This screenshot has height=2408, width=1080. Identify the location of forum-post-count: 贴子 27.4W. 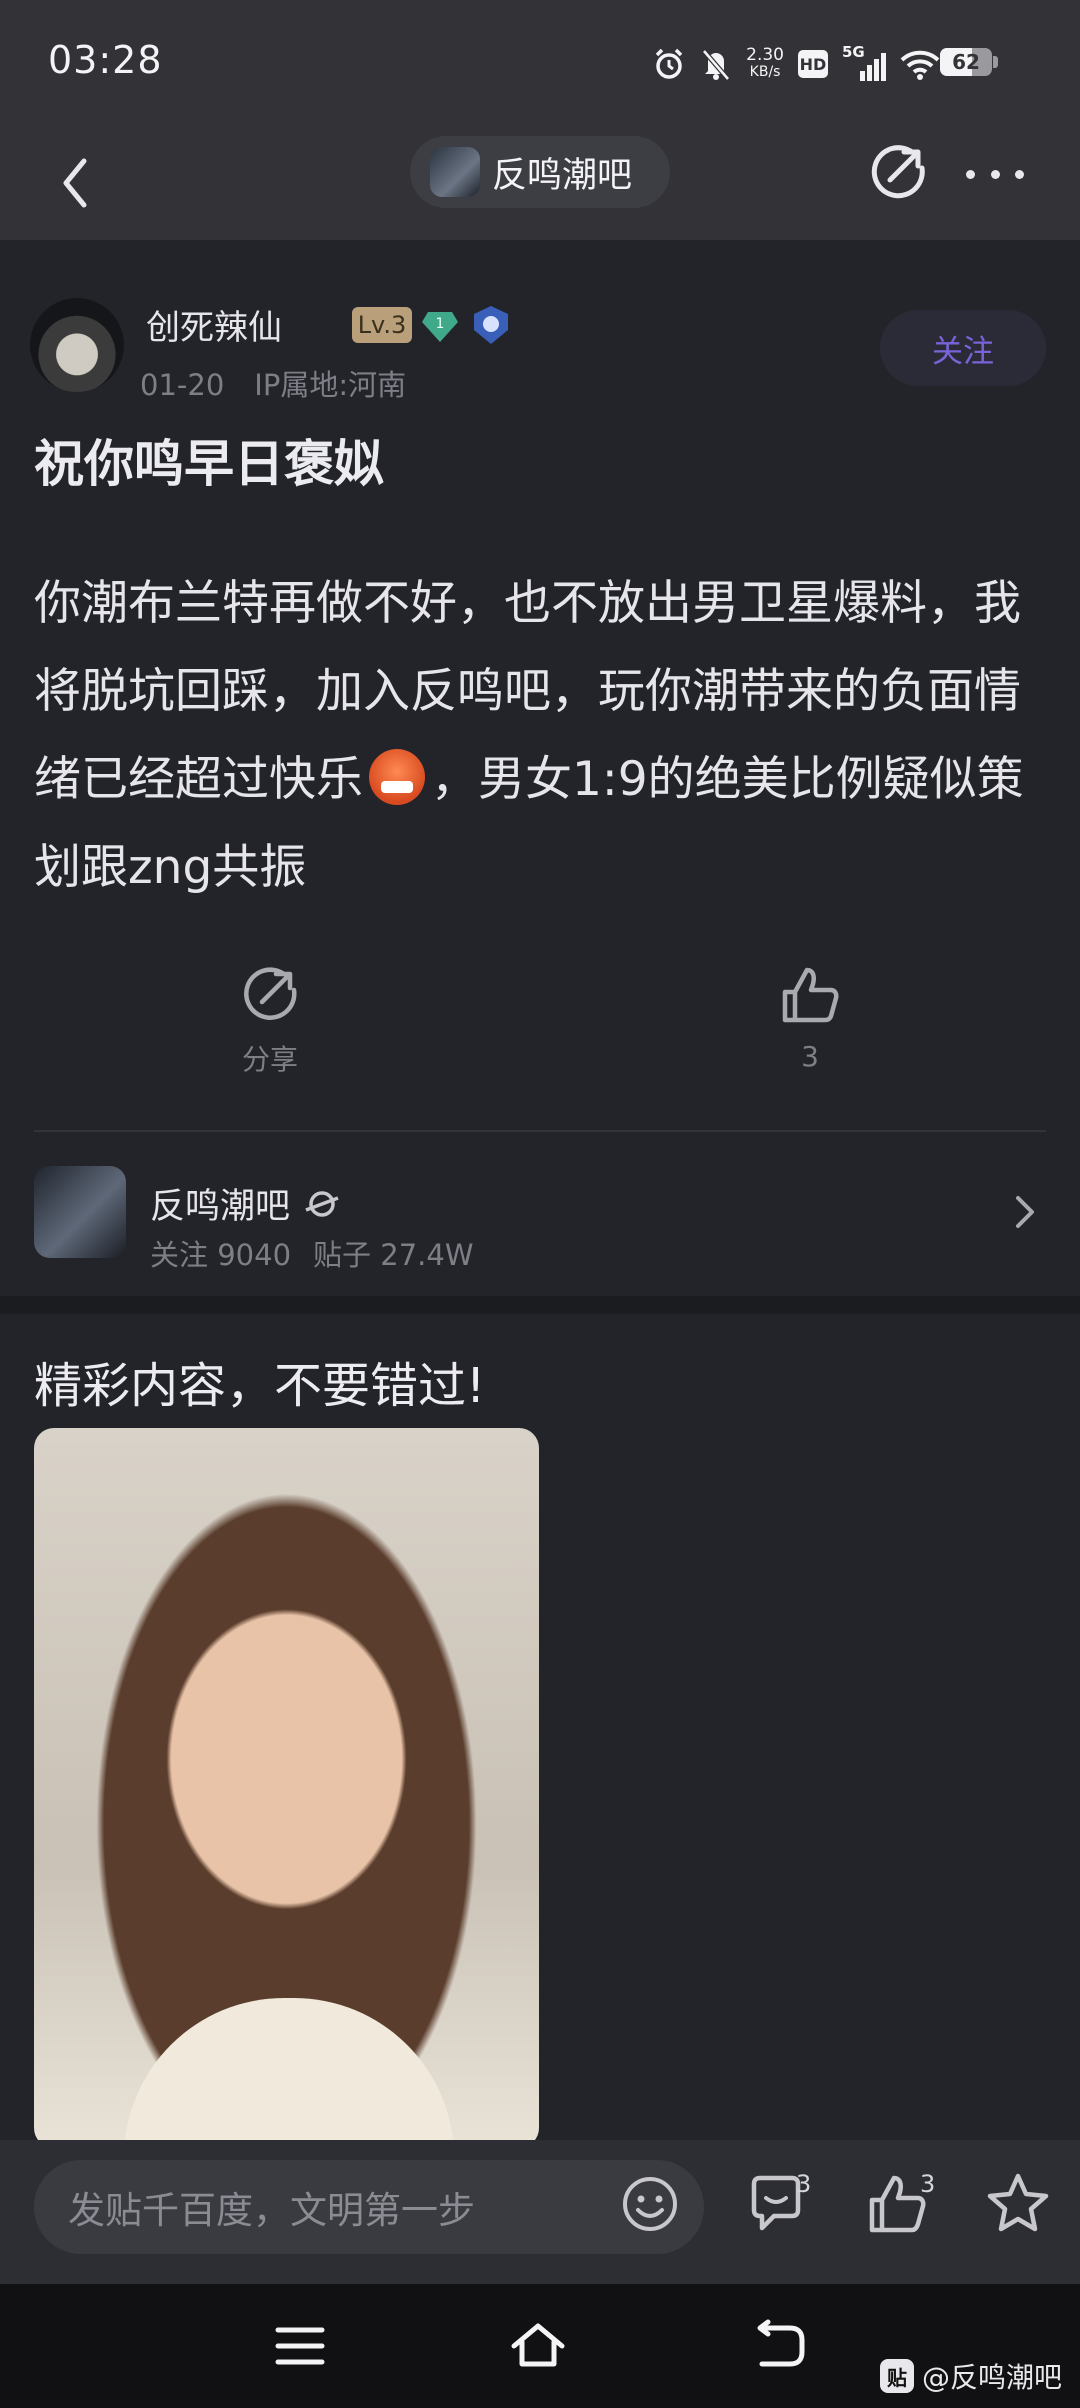
(393, 1255).